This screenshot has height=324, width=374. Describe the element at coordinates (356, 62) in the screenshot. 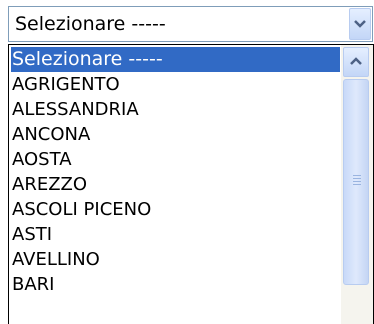

I see `chevron-up-icon` at that location.